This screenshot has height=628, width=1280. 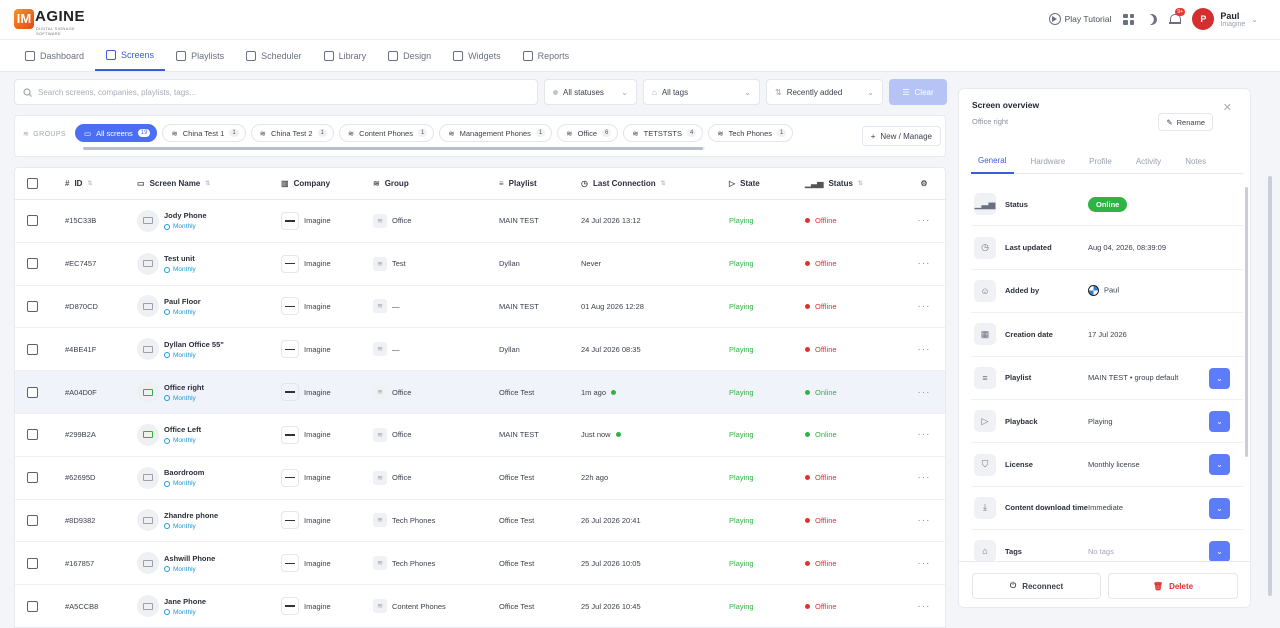 I want to click on logo: IM AGINE DIGITAL SIGNAGE SOFTWARE, so click(x=49, y=22).